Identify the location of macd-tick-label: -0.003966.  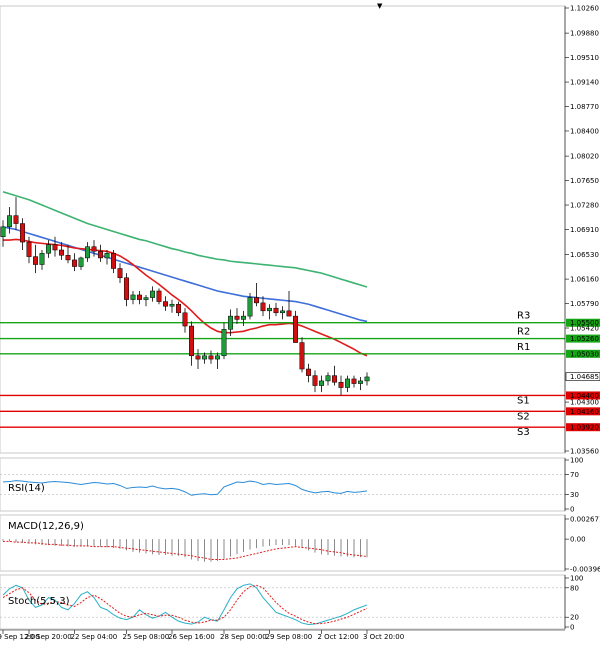
(585, 570).